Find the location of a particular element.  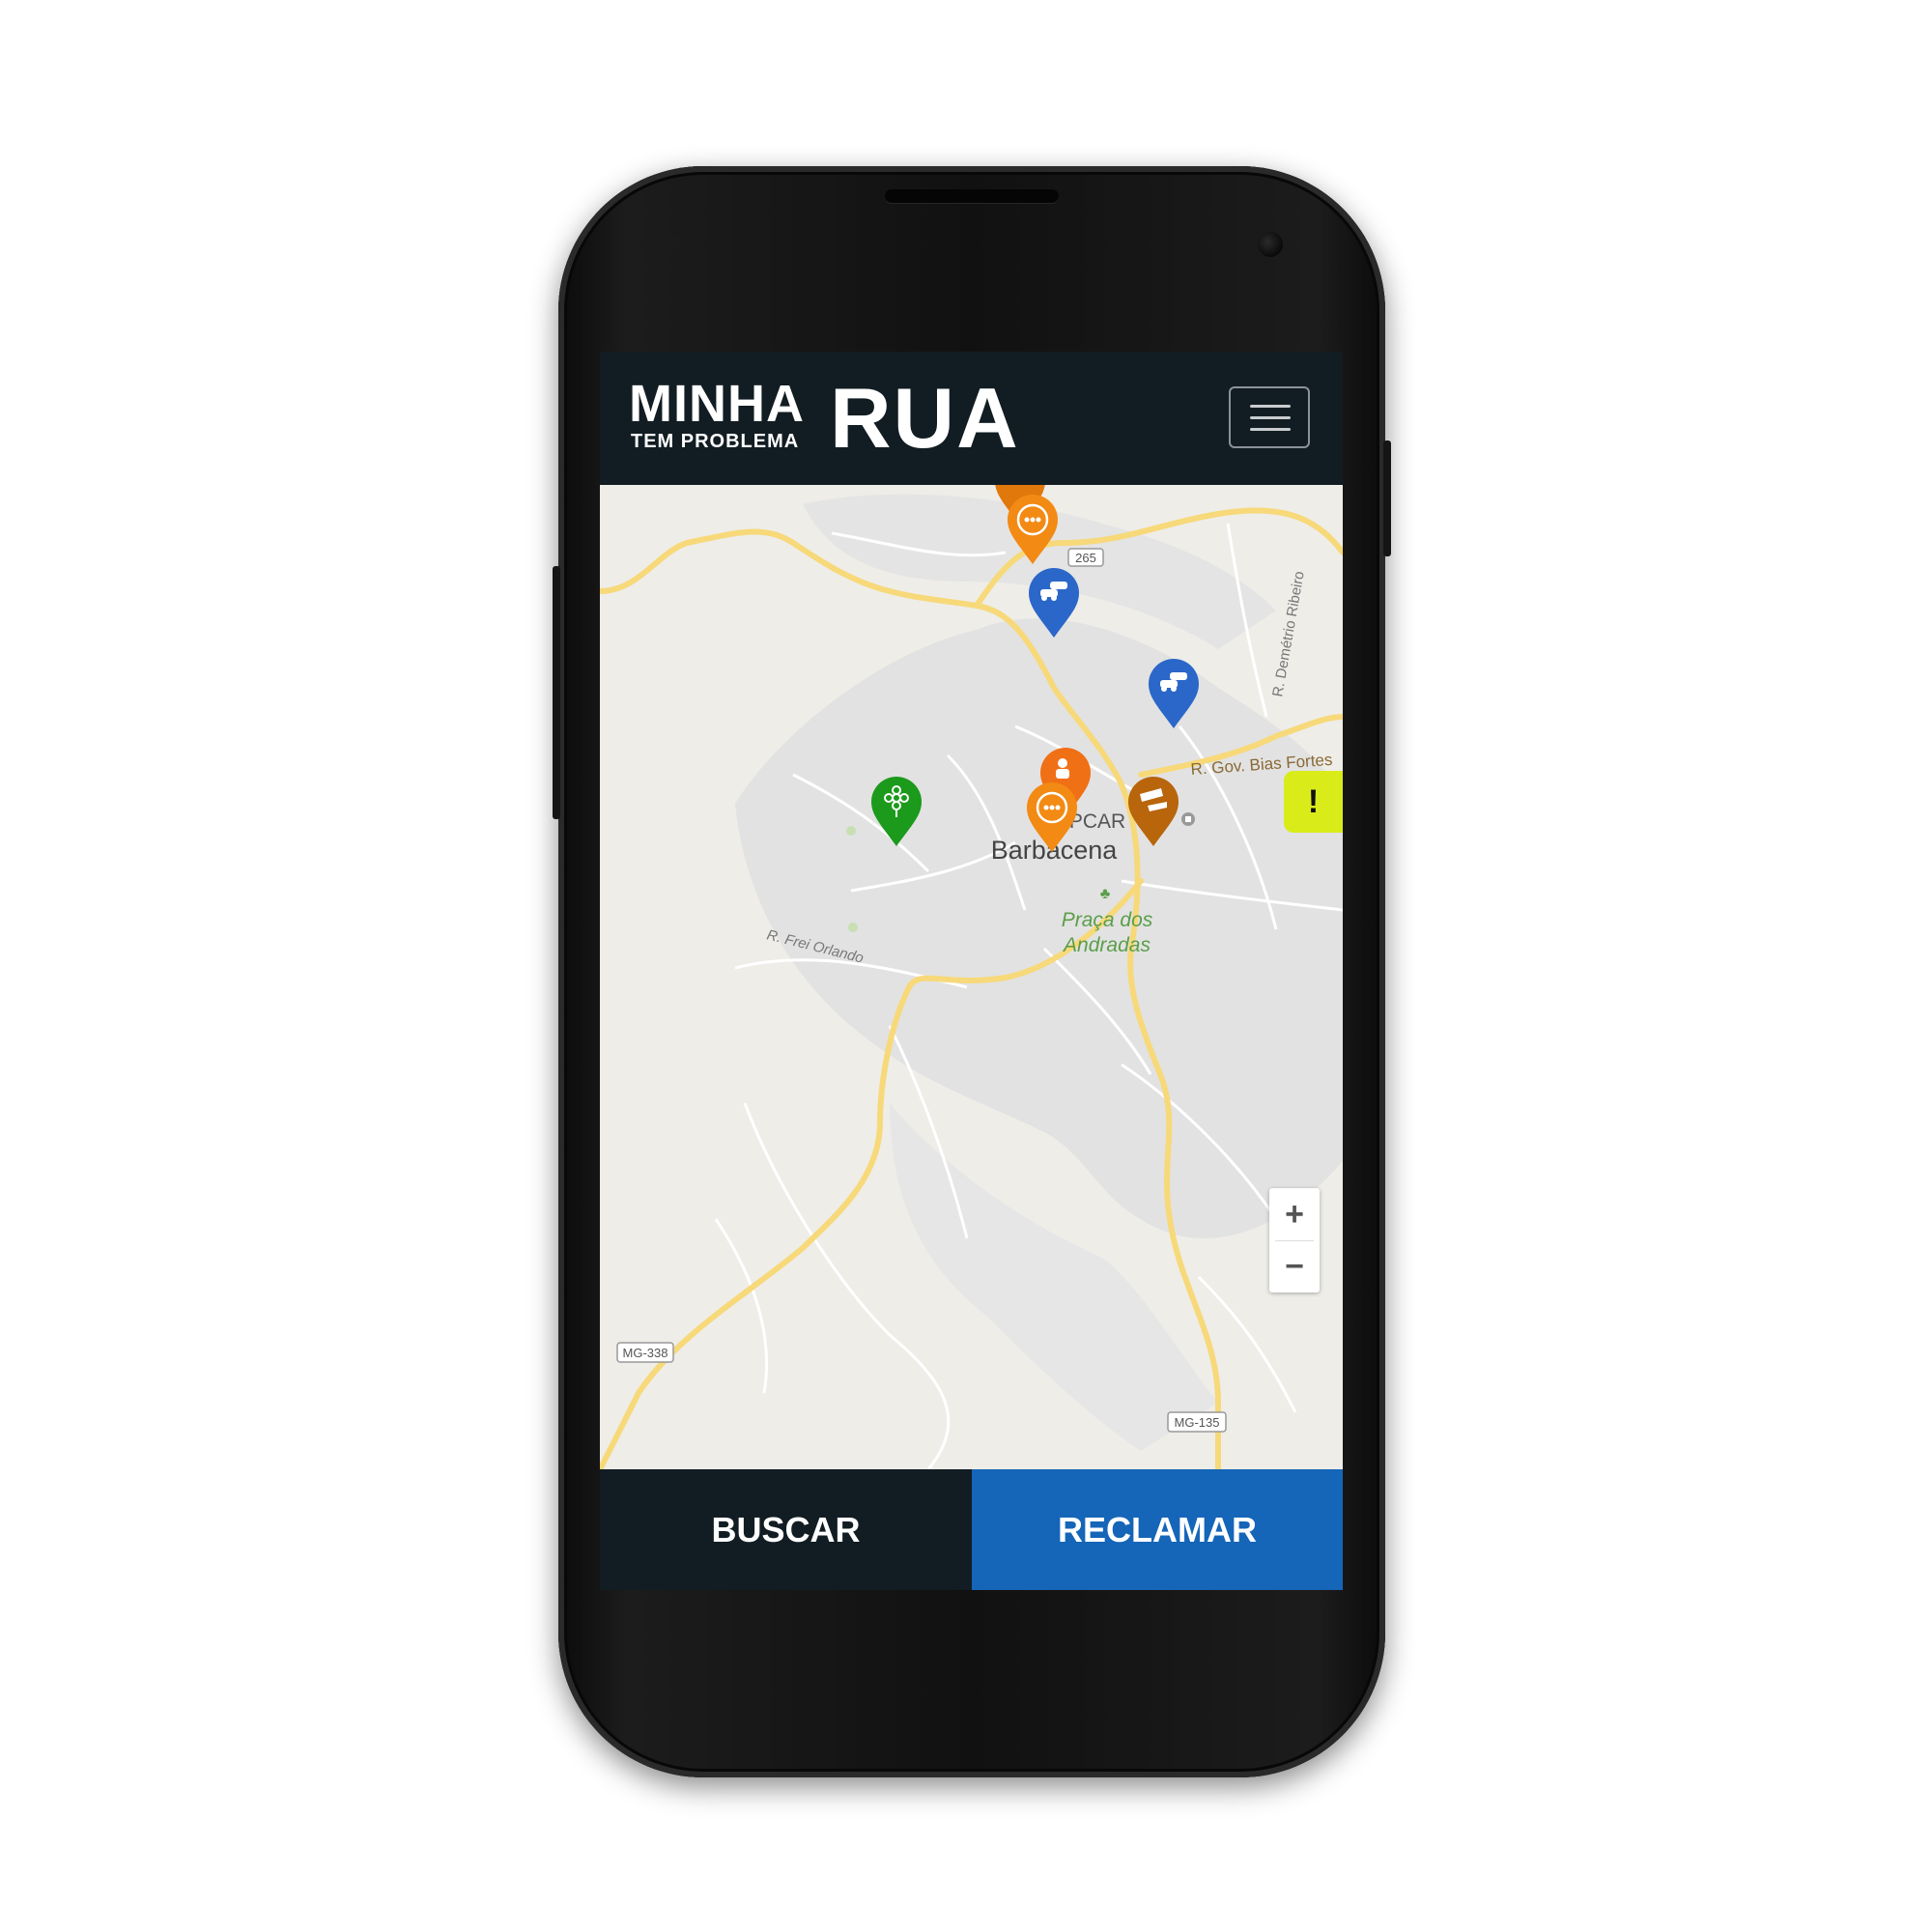

front-camera is located at coordinates (1270, 244).